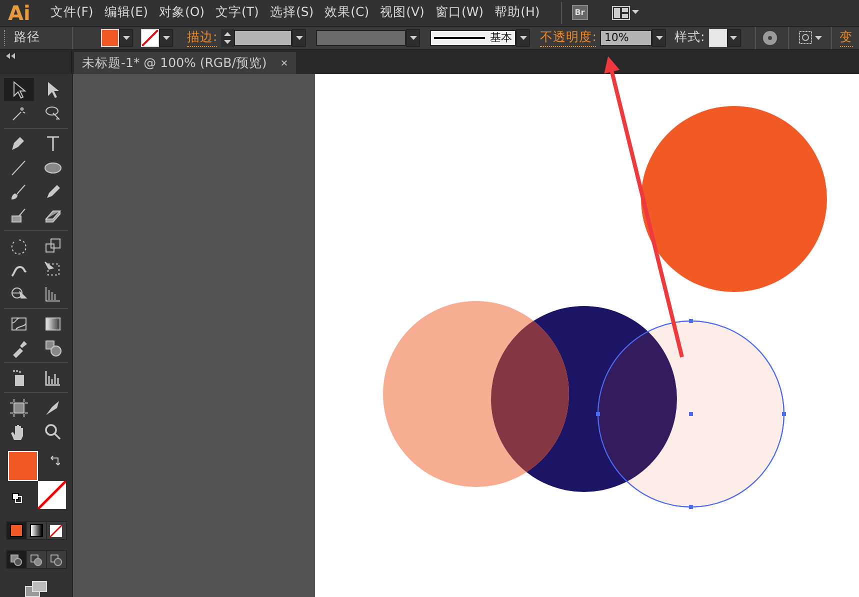 The width and height of the screenshot is (859, 597). I want to click on tool-button, so click(19, 89).